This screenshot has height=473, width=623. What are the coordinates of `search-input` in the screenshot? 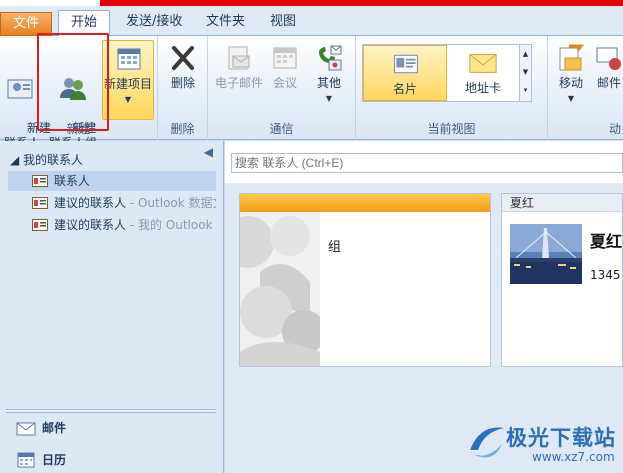 It's located at (427, 163).